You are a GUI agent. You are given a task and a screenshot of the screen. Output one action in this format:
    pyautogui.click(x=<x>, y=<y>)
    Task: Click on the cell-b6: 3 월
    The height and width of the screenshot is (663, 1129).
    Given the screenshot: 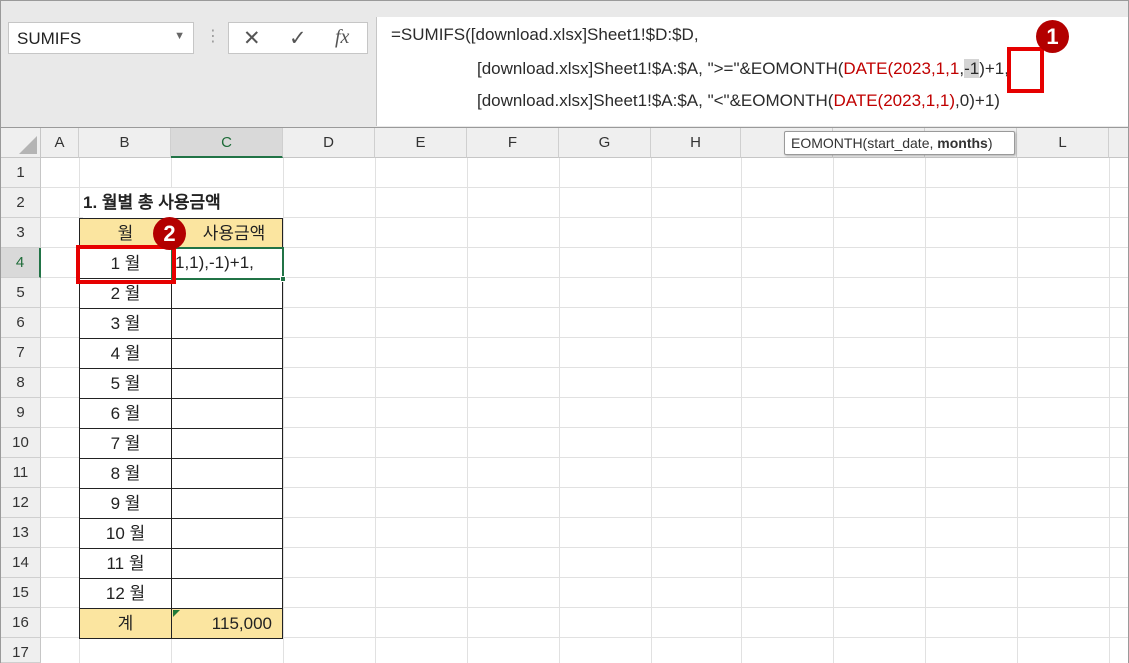 What is the action you would take?
    pyautogui.click(x=125, y=323)
    